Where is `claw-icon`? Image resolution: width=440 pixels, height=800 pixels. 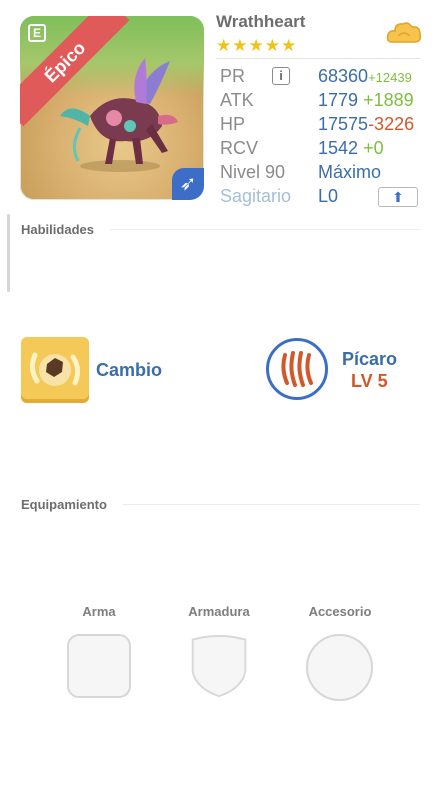
claw-icon is located at coordinates (297, 369).